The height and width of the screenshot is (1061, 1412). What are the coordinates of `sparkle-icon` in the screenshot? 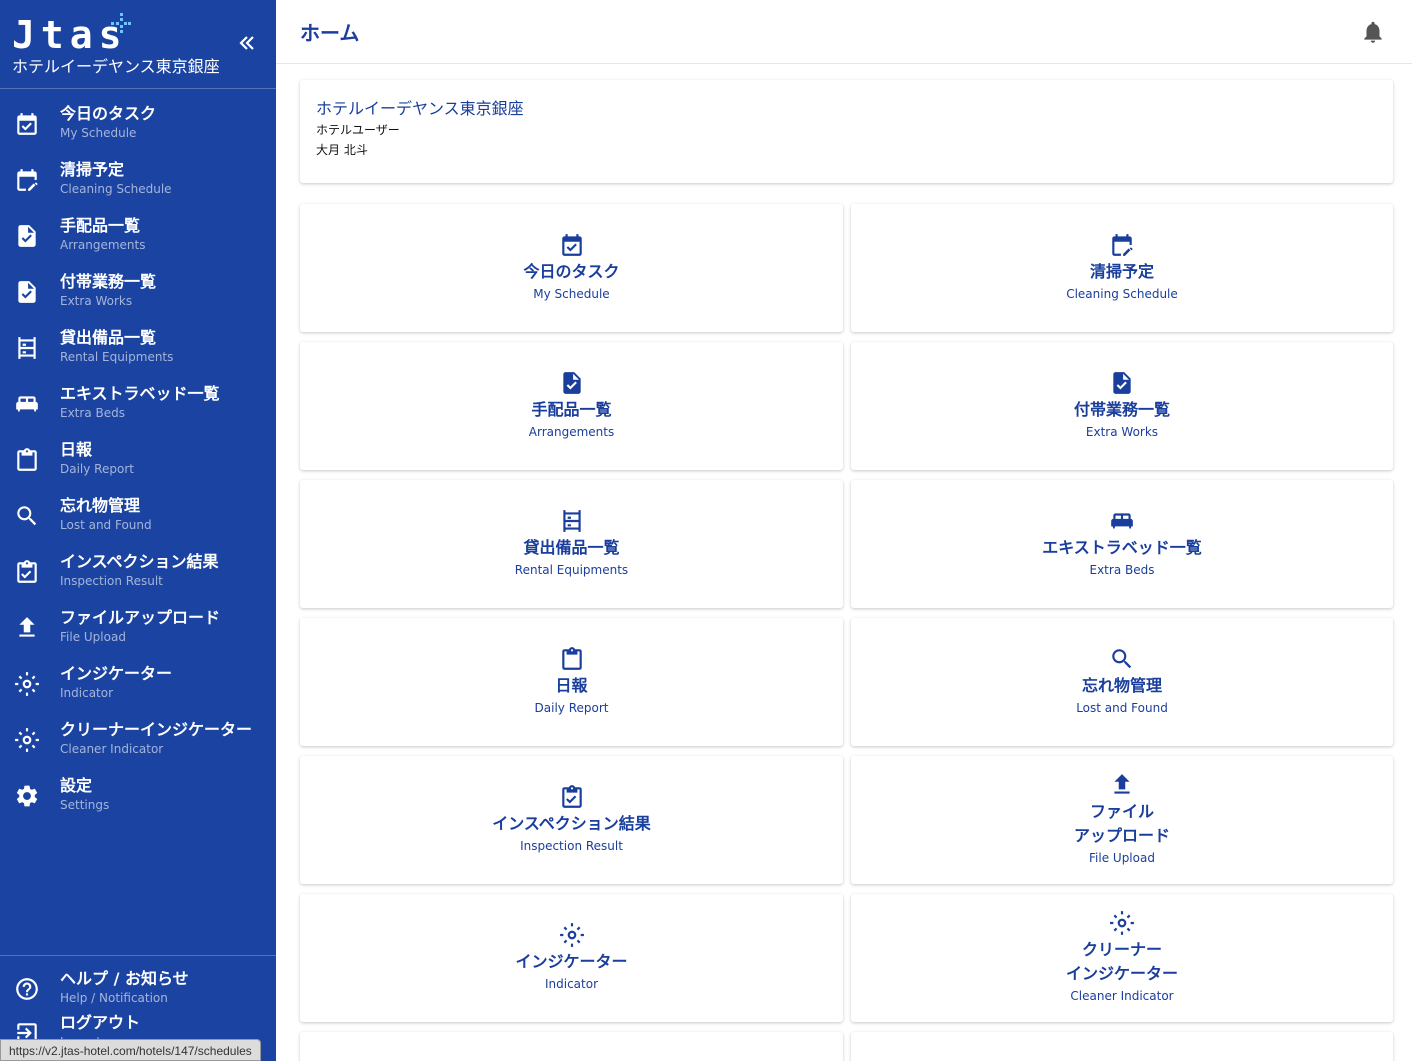 It's located at (121, 23).